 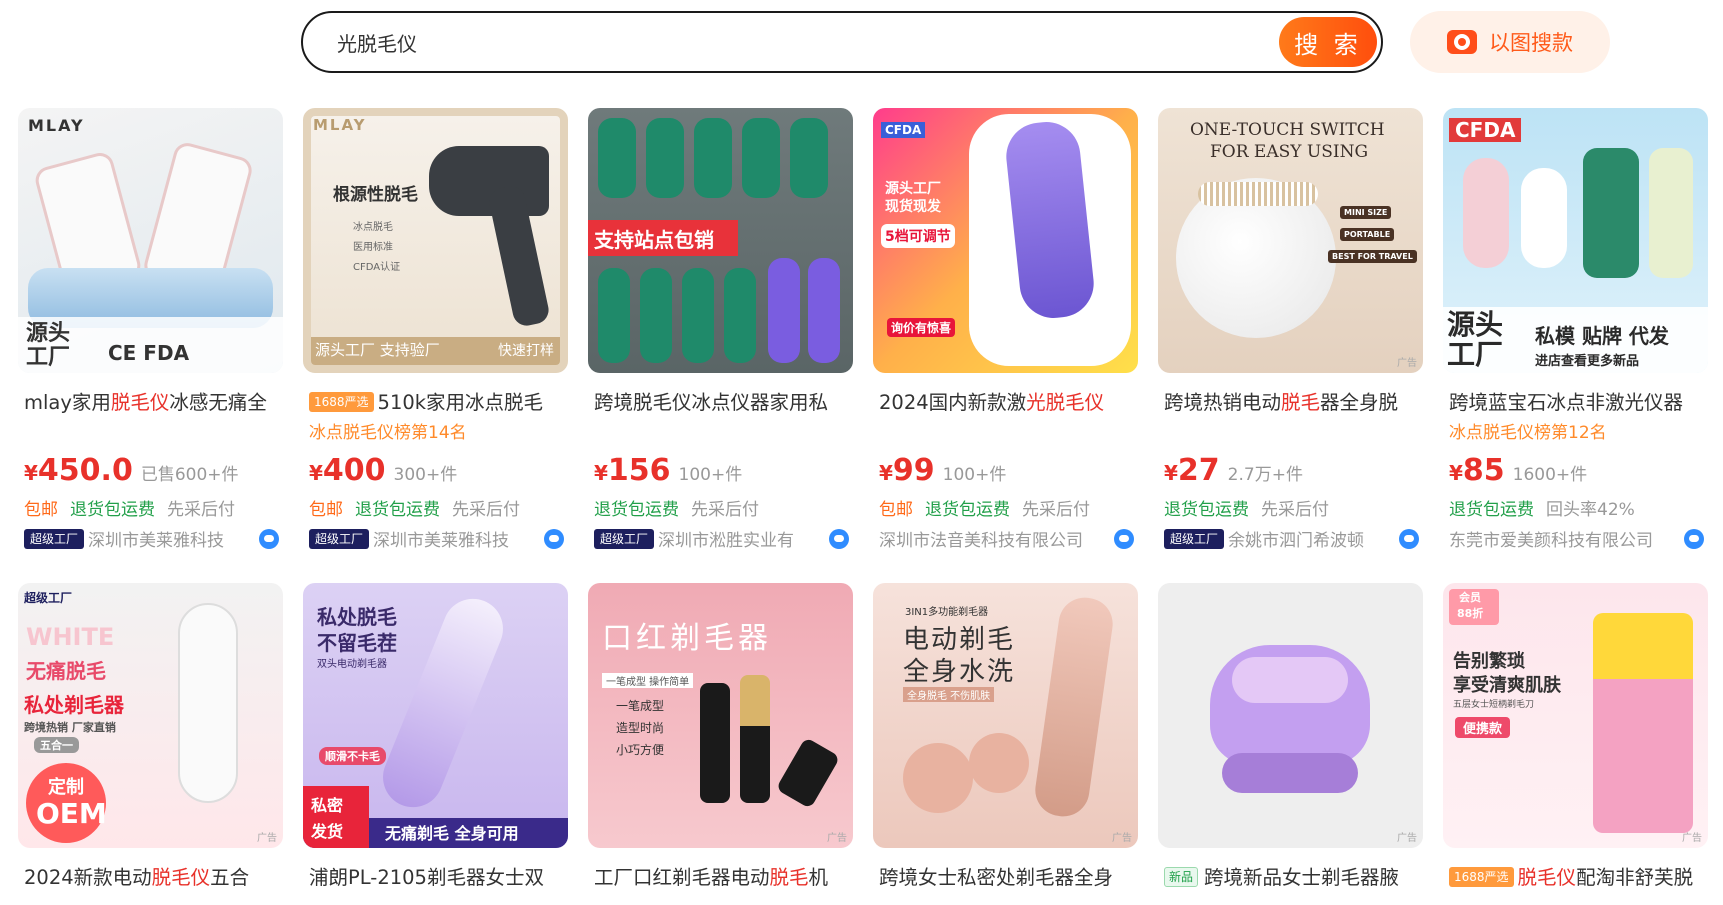 I want to click on seller-row: 深圳市法音美科技有限公司, so click(x=1006, y=538).